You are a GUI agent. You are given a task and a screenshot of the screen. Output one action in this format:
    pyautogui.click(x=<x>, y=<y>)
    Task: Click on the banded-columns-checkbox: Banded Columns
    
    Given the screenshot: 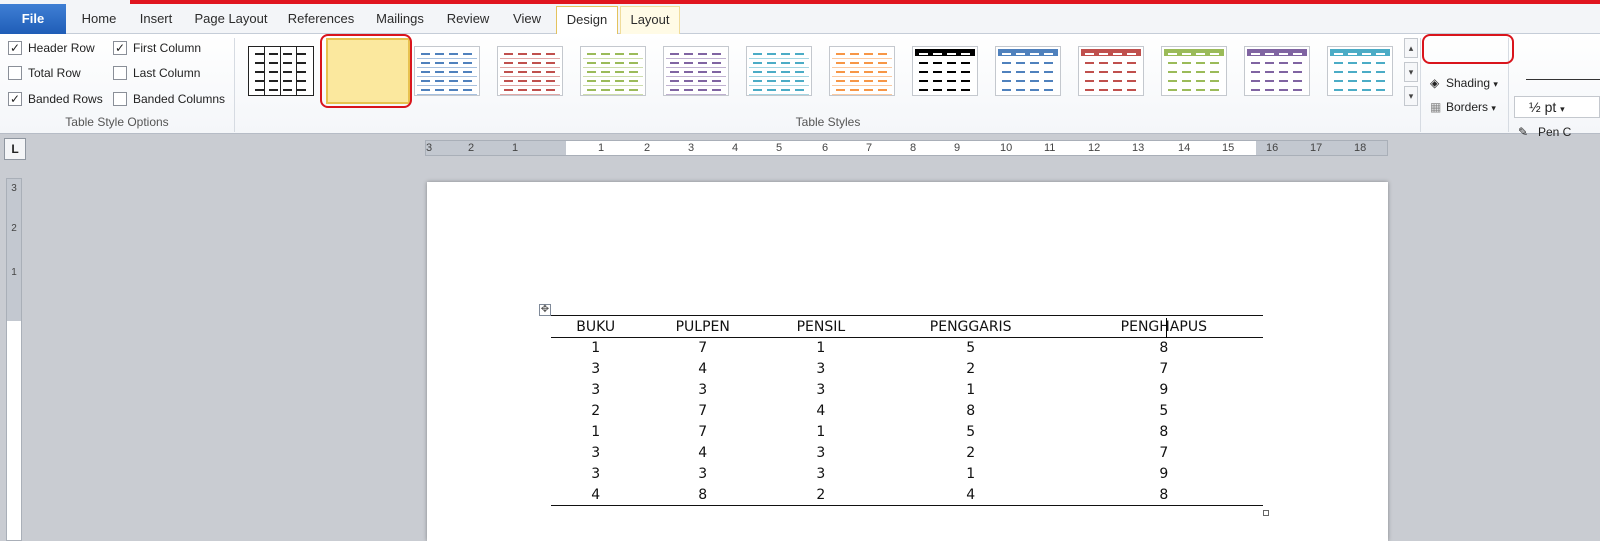 What is the action you would take?
    pyautogui.click(x=169, y=99)
    